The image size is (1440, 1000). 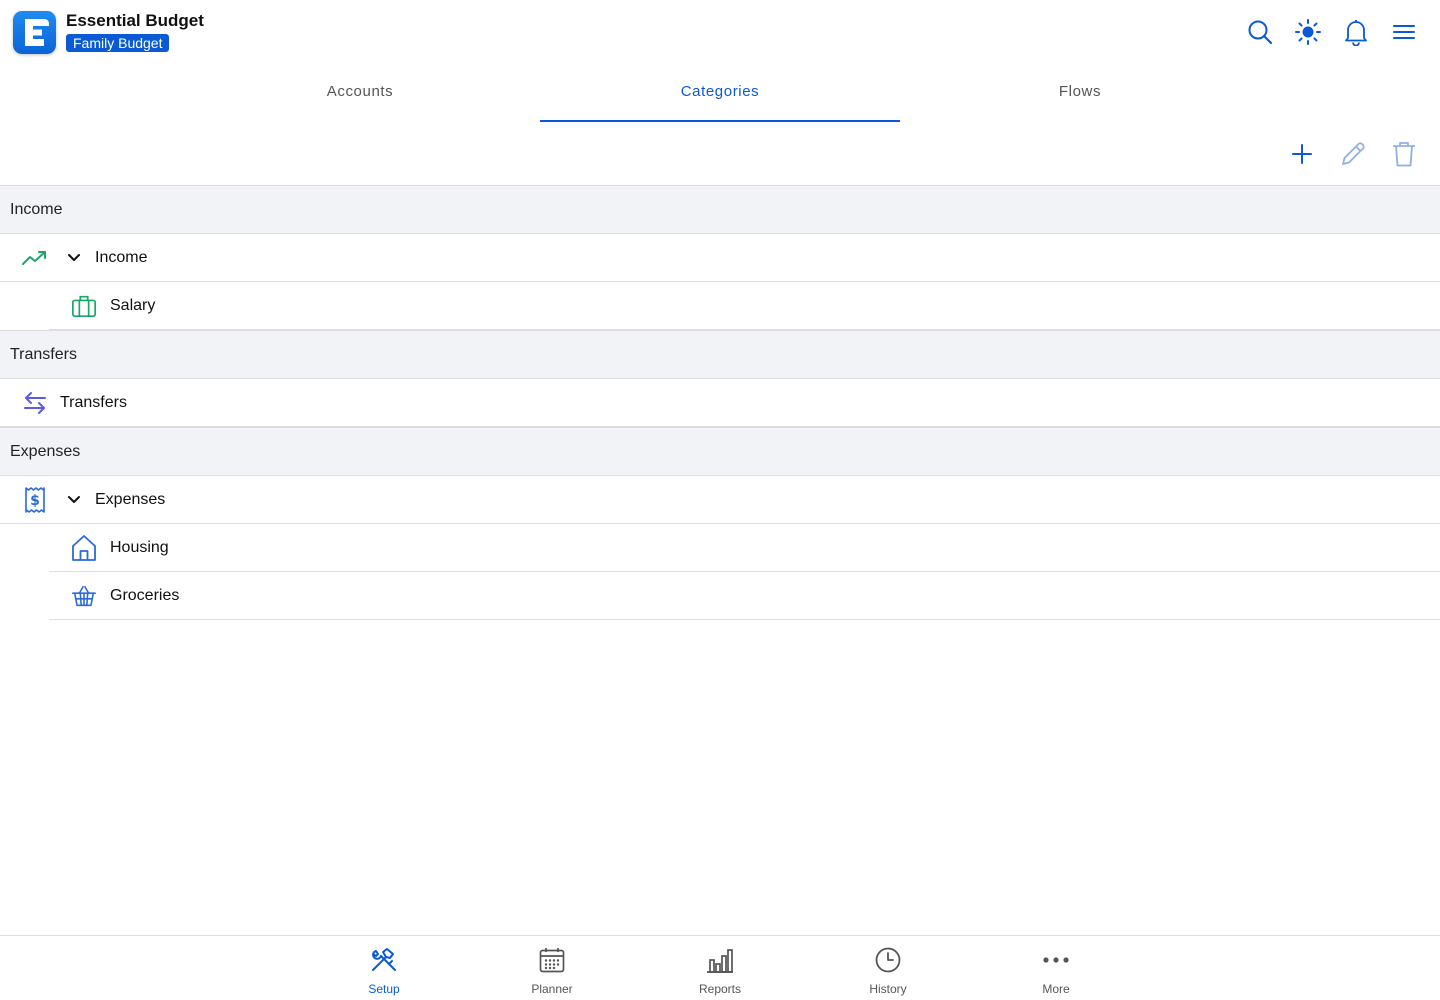 What do you see at coordinates (720, 258) in the screenshot?
I see `category-row-income: Income` at bounding box center [720, 258].